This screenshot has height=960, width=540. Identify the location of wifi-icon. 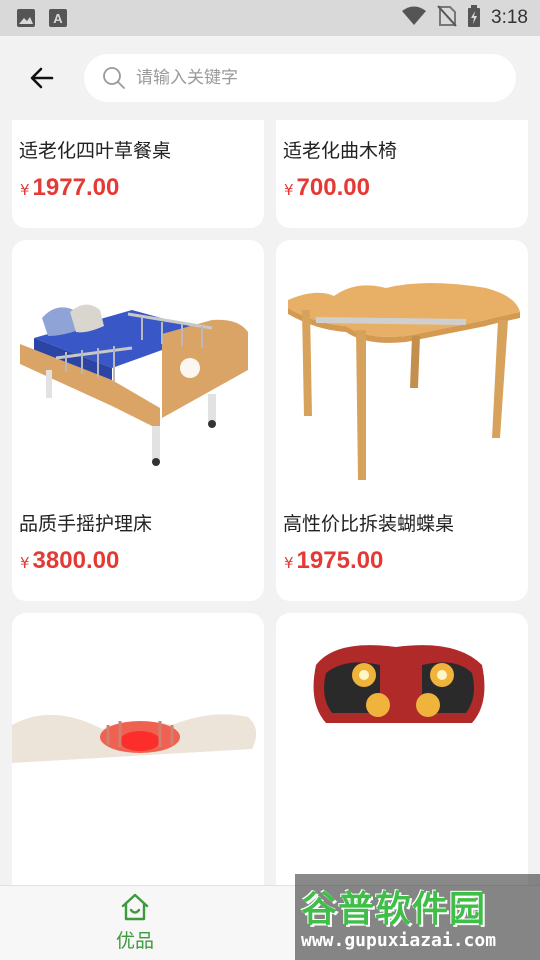
(414, 18).